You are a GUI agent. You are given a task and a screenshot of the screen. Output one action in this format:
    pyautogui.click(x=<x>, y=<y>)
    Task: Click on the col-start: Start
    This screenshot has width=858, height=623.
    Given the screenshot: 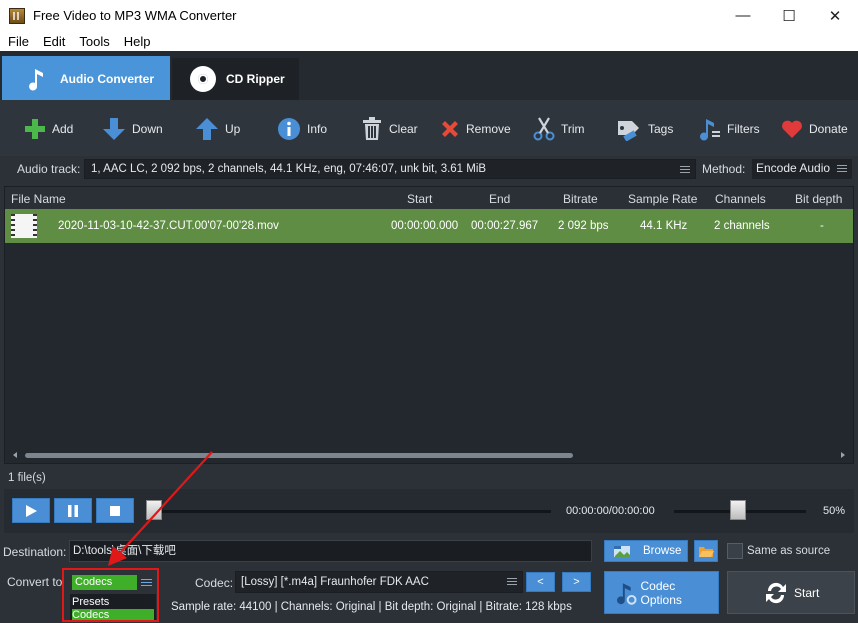 What is the action you would take?
    pyautogui.click(x=419, y=199)
    